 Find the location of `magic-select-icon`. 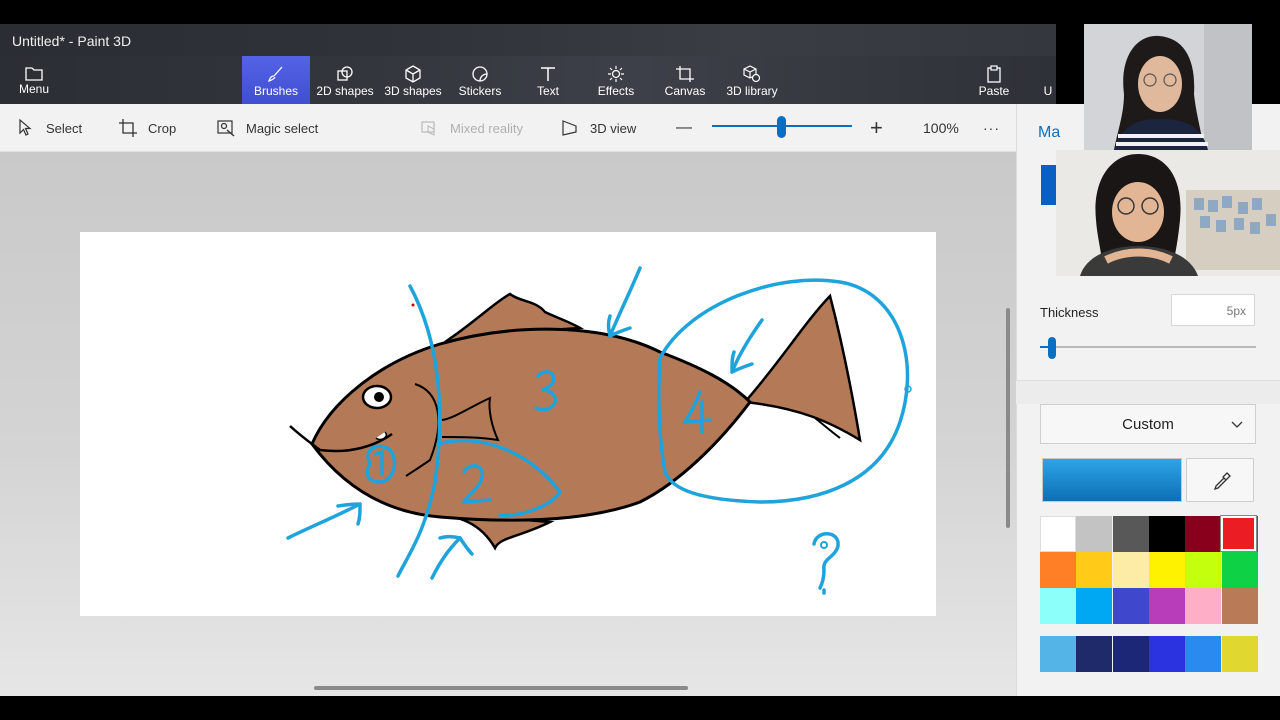

magic-select-icon is located at coordinates (226, 128).